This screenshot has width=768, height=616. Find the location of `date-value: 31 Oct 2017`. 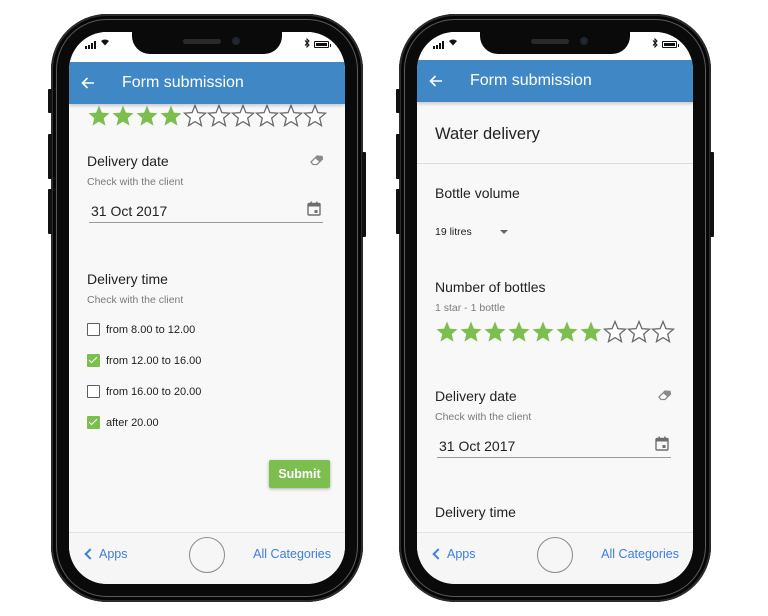

date-value: 31 Oct 2017 is located at coordinates (129, 211).